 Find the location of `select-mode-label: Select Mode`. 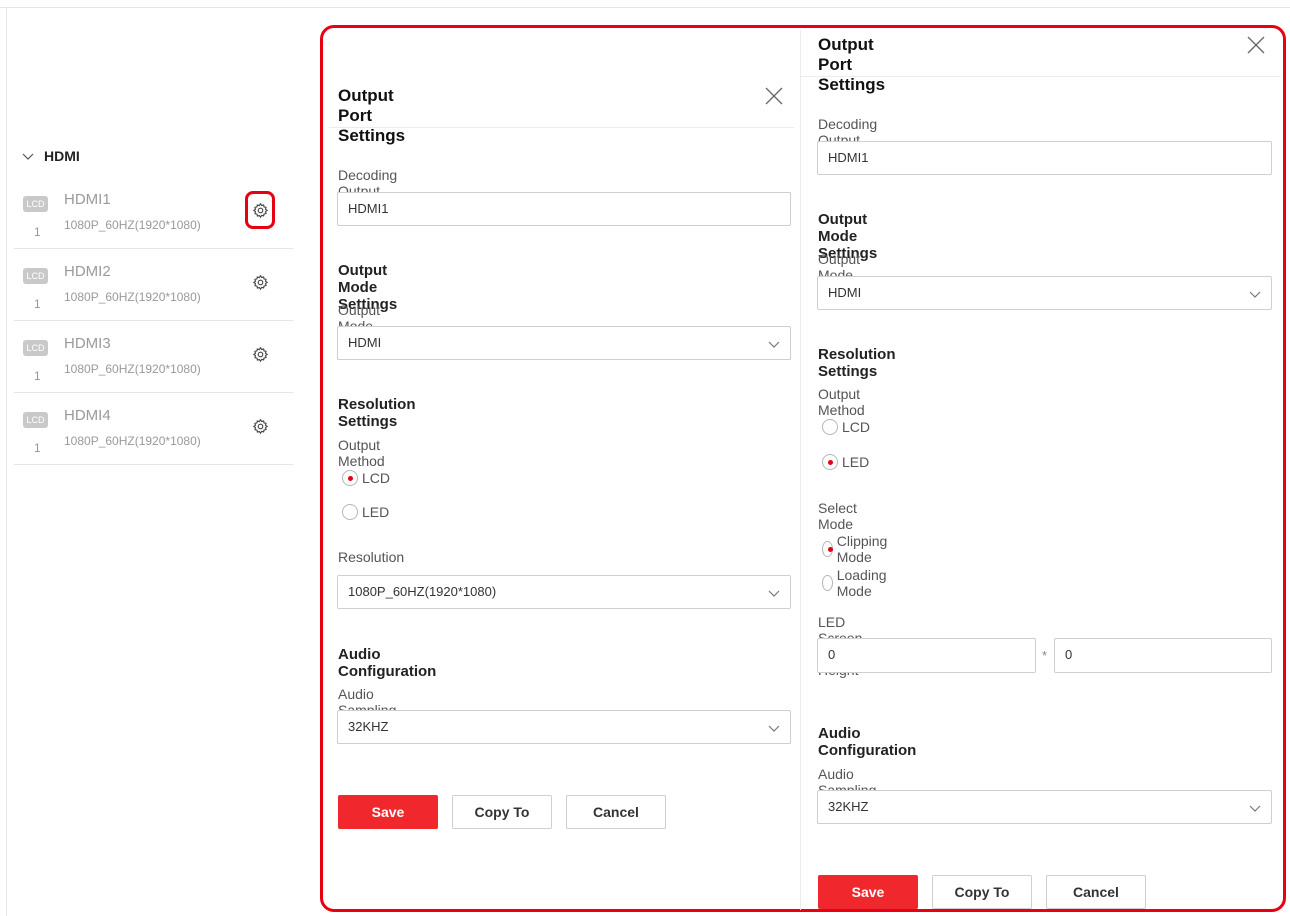

select-mode-label: Select Mode is located at coordinates (837, 516).